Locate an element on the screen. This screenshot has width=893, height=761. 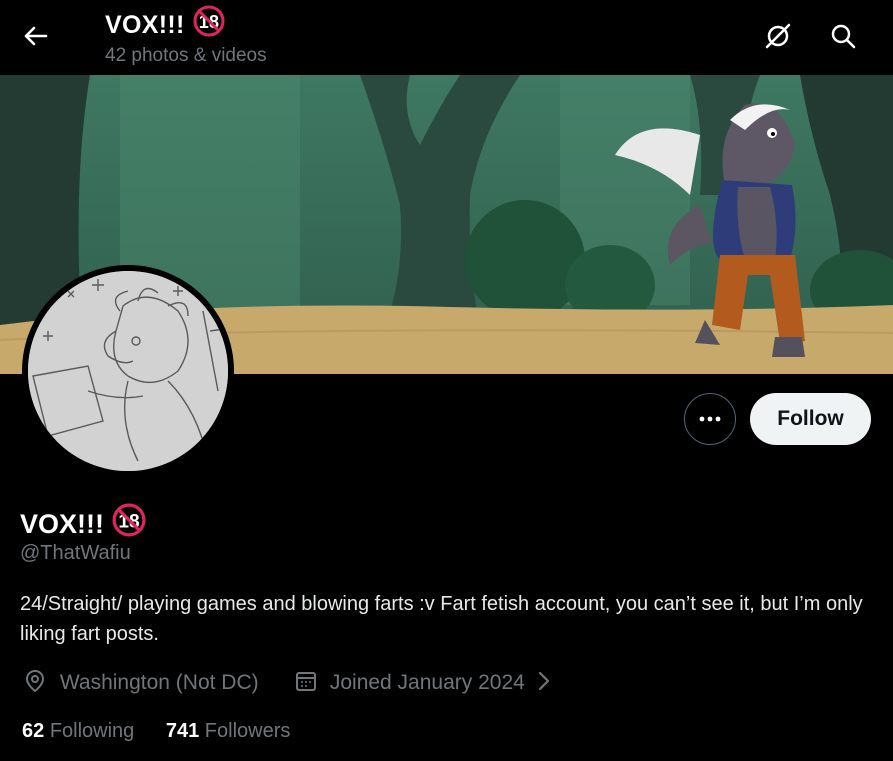
top-bar: VOX!!! 18 42 photos & videos is located at coordinates (446, 37).